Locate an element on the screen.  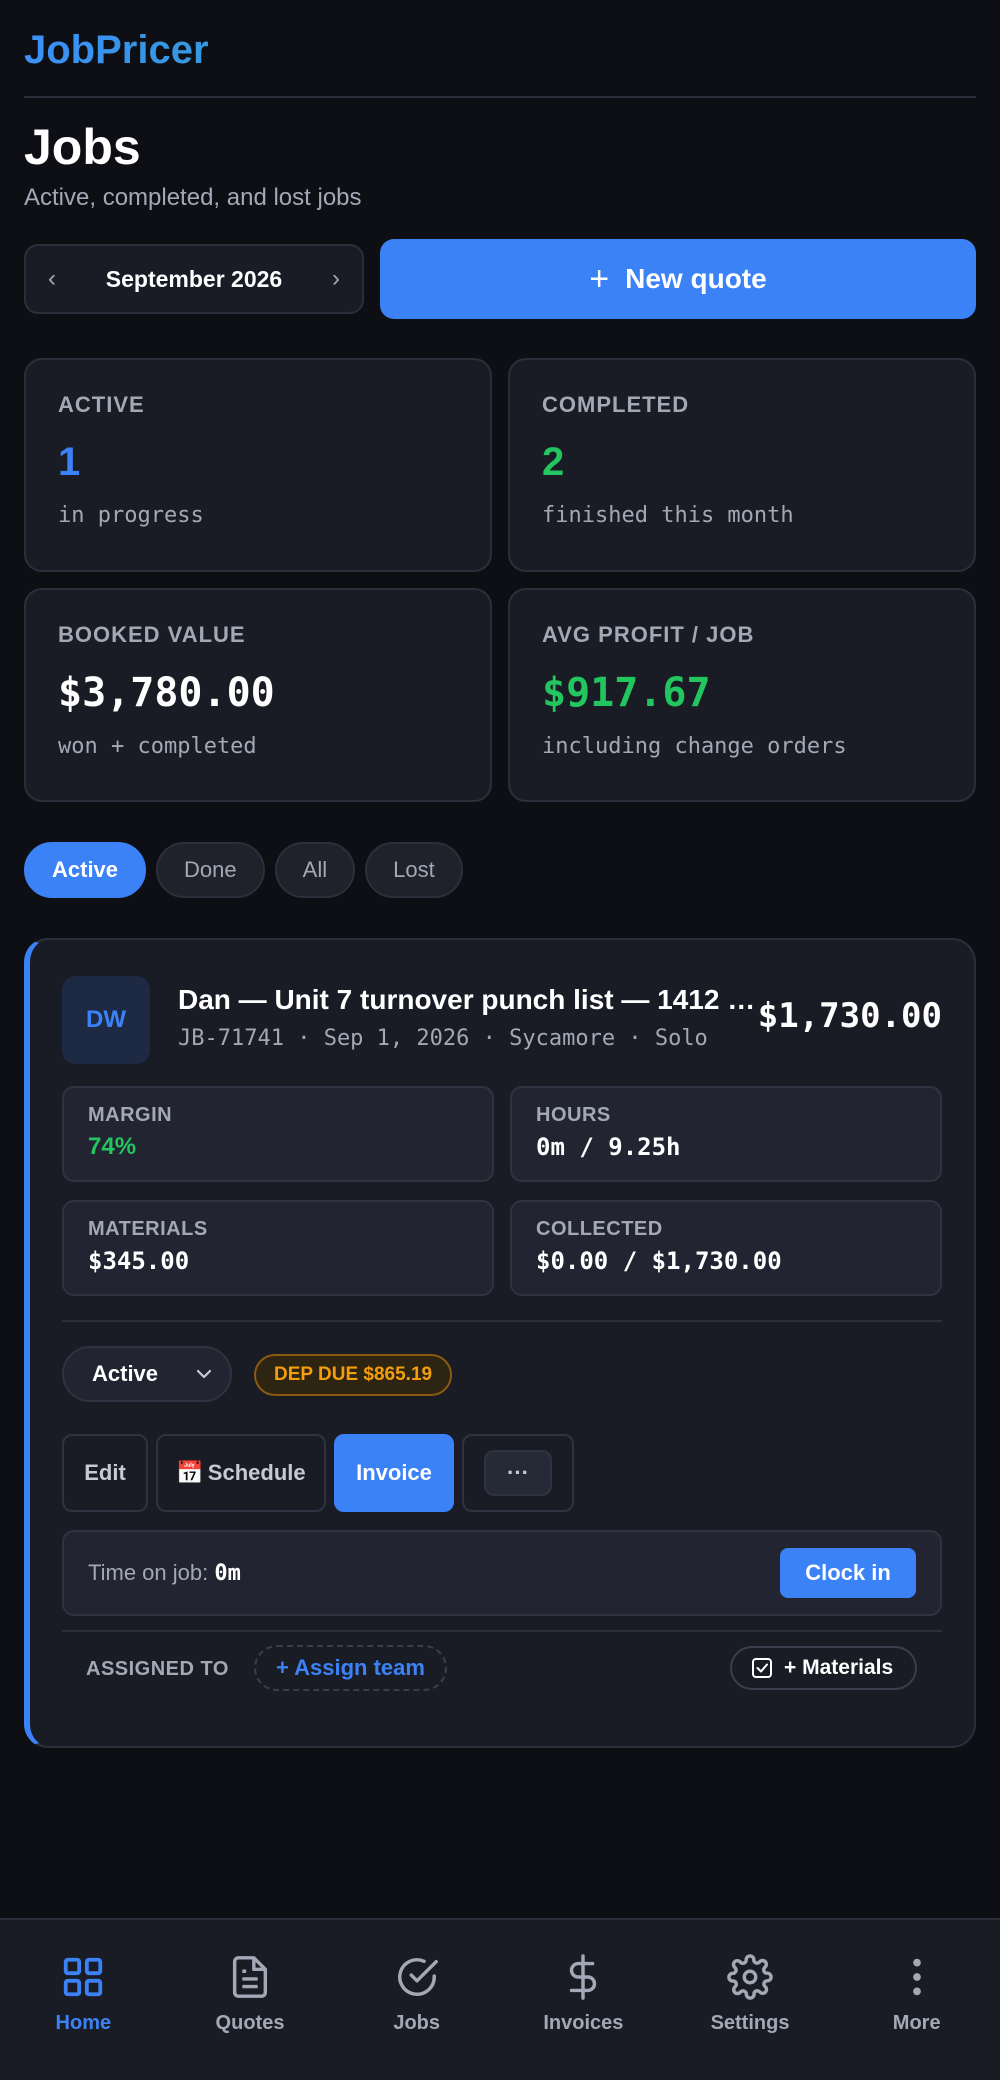
metric-margin: MARGIN 74% is located at coordinates (278, 1134).